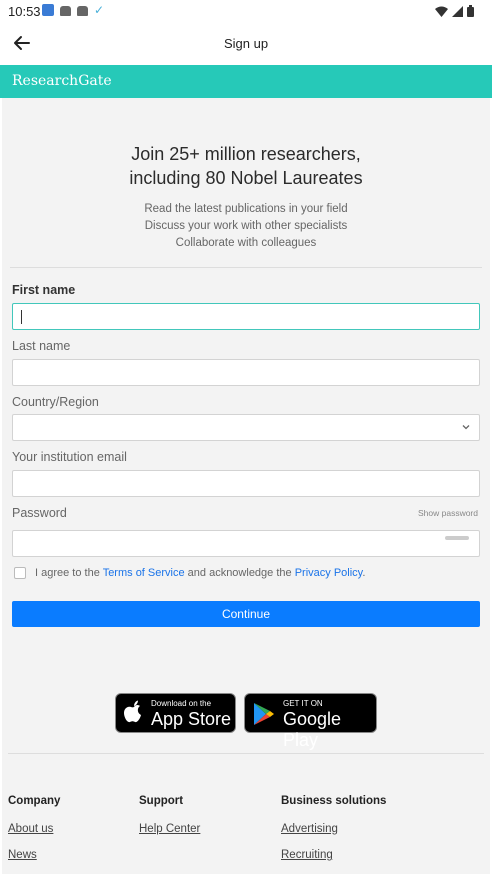 Image resolution: width=492 pixels, height=874 pixels. I want to click on password-visibility-toggle, so click(457, 538).